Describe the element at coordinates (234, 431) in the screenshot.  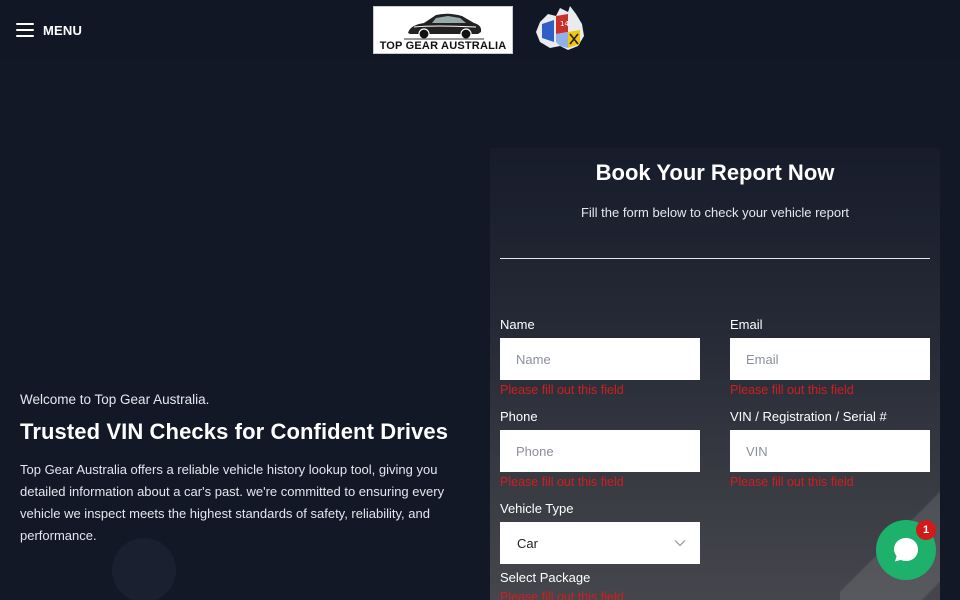
I see `hero-headline: Trusted VIN Checks for Confident Drives` at that location.